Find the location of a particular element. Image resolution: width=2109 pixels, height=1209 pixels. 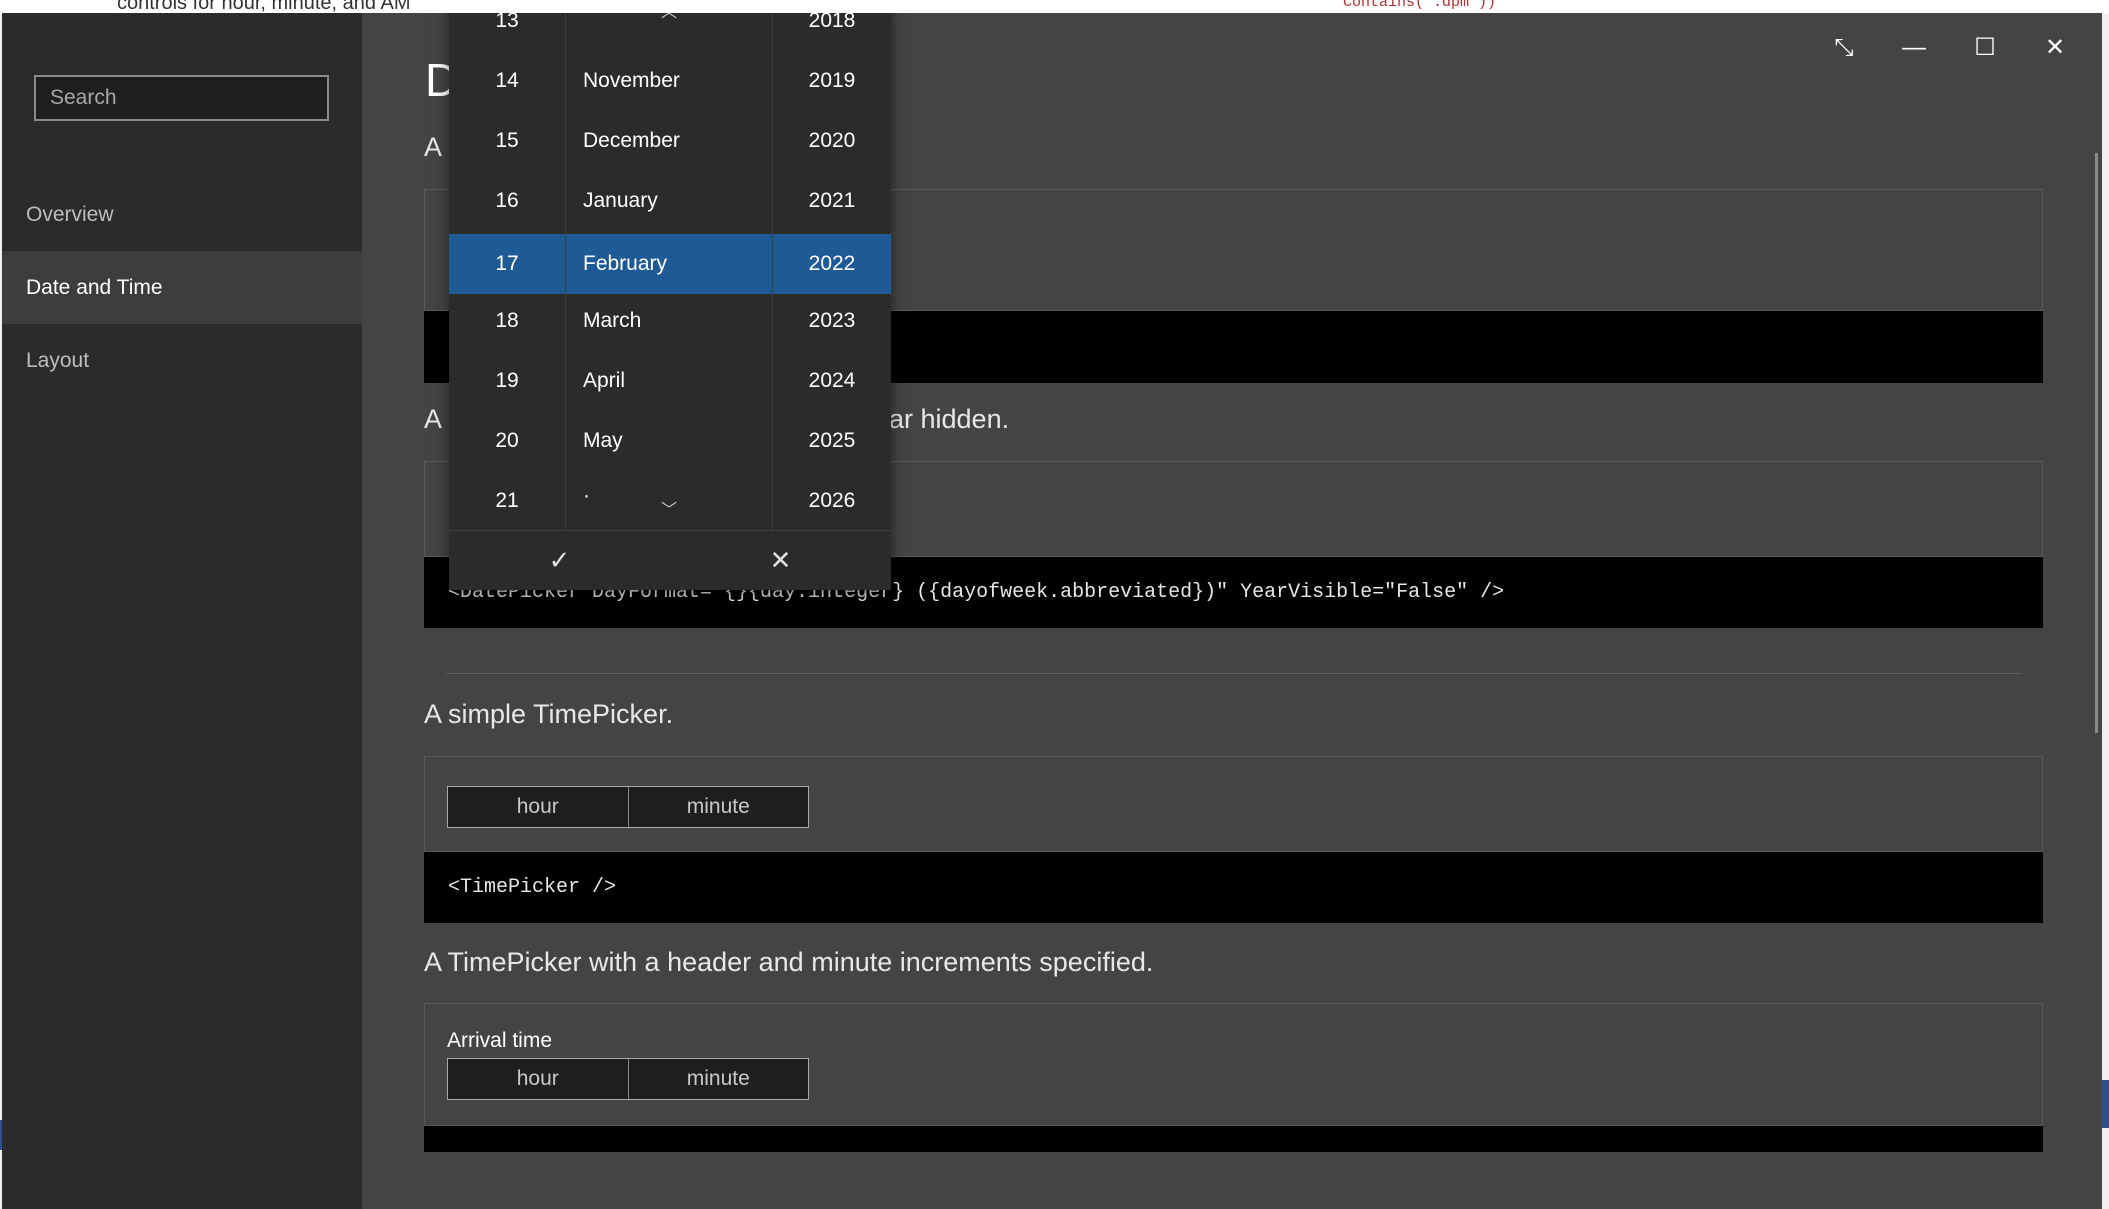

sidebar-item-overview: Overview is located at coordinates (182, 214).